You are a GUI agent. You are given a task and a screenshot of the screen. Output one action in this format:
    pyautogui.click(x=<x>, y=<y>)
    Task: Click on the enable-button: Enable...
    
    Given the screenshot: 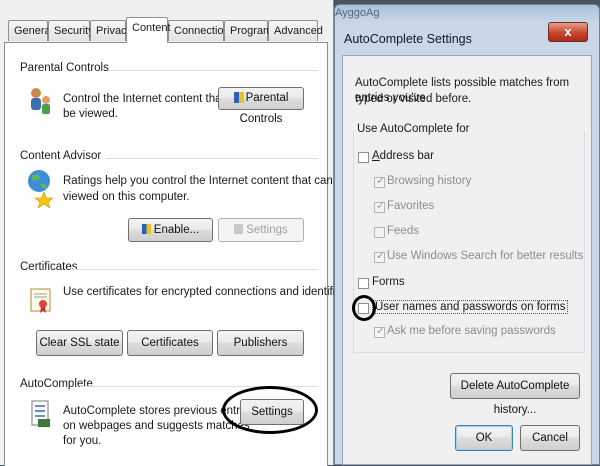 What is the action you would take?
    pyautogui.click(x=170, y=230)
    